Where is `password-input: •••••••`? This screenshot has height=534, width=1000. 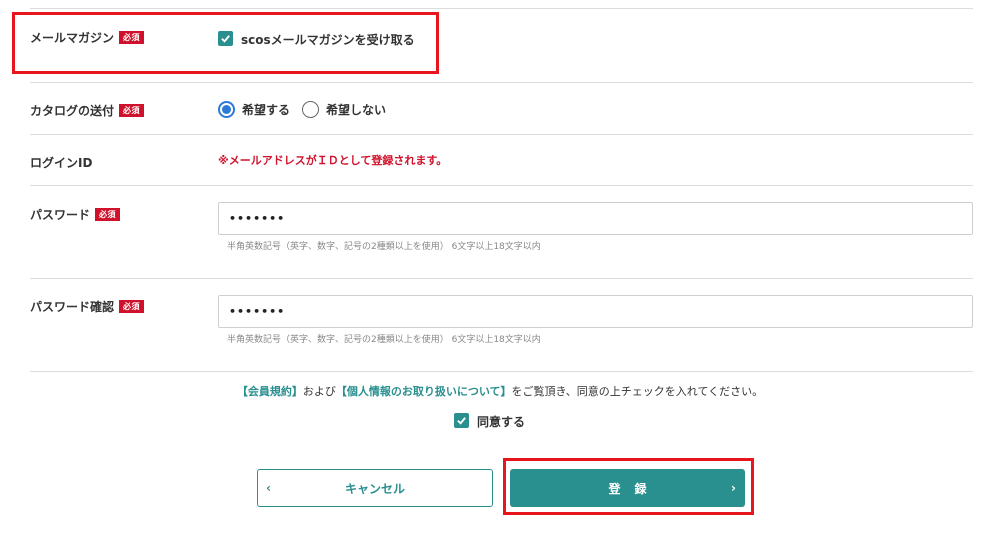 password-input: ••••••• is located at coordinates (595, 218).